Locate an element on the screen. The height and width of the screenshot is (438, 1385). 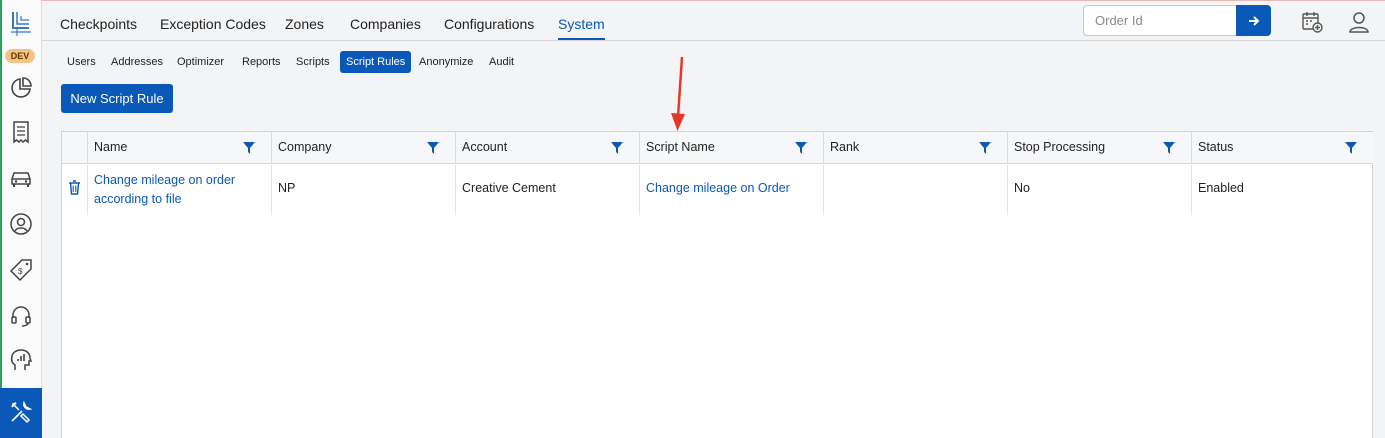
column-header-company: Company is located at coordinates (363, 148).